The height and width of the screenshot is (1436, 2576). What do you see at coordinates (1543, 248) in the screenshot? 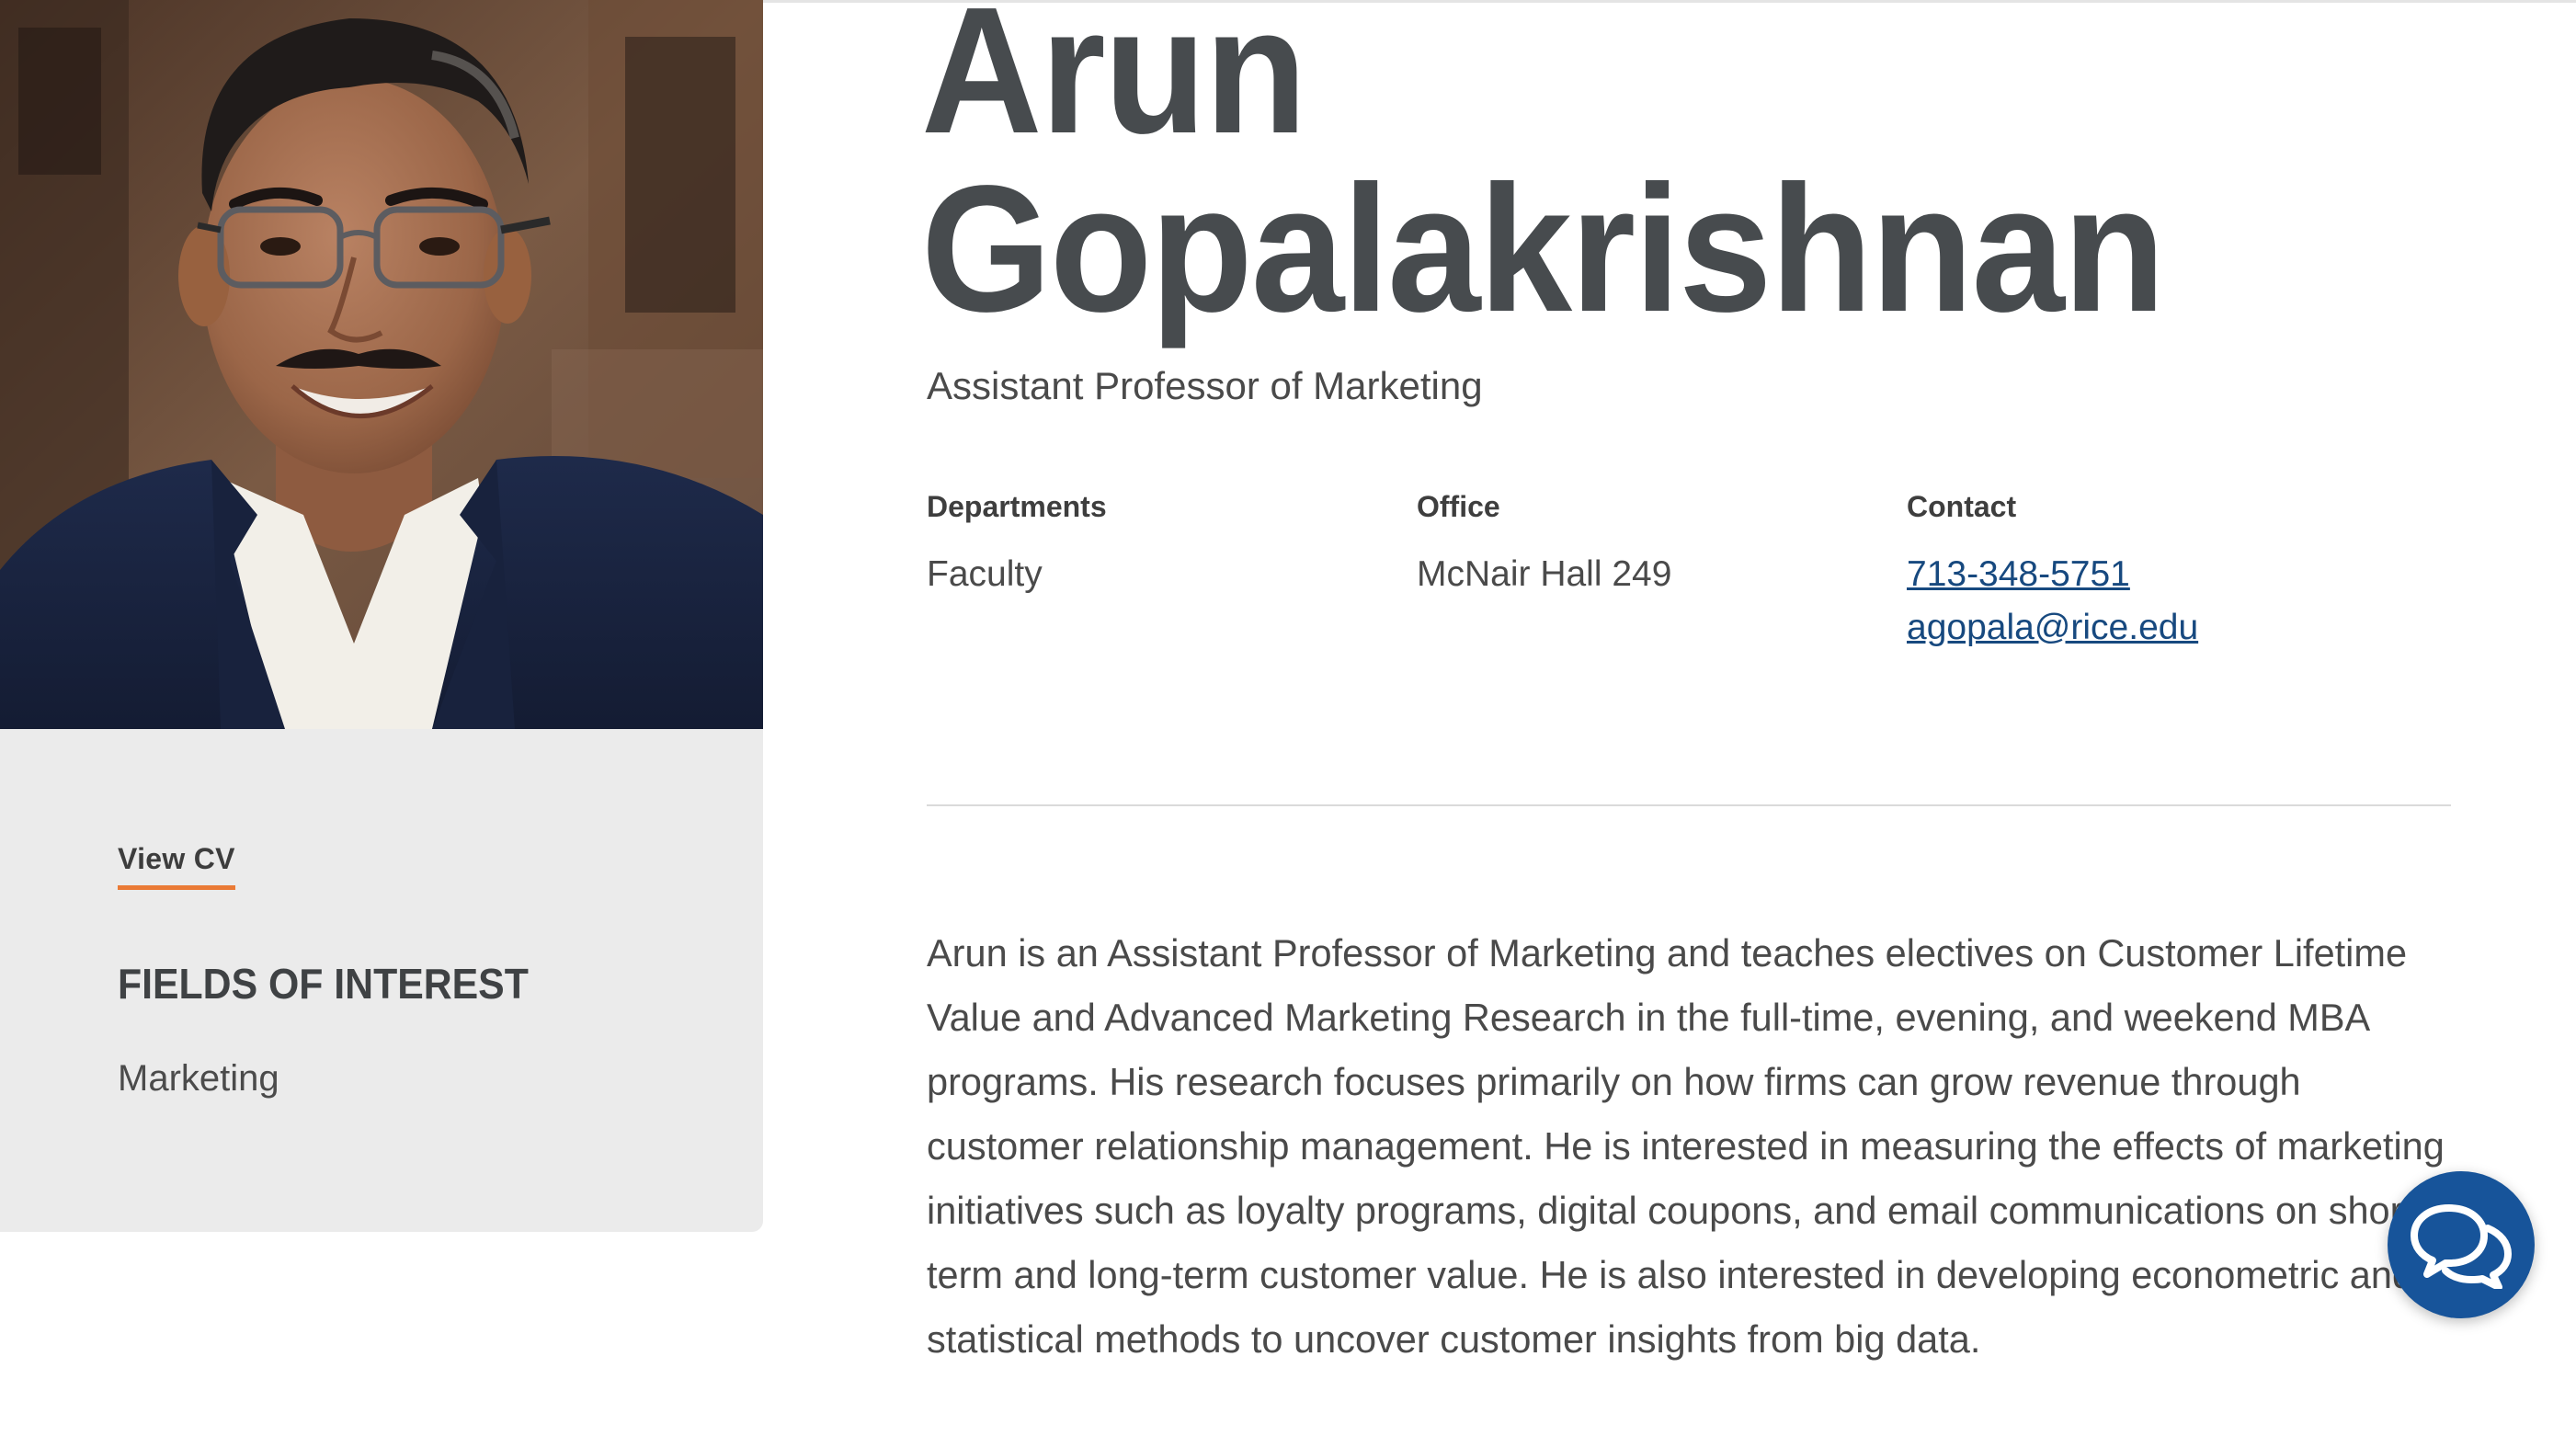
I see `profile-last-name: Gopalakrishnan` at bounding box center [1543, 248].